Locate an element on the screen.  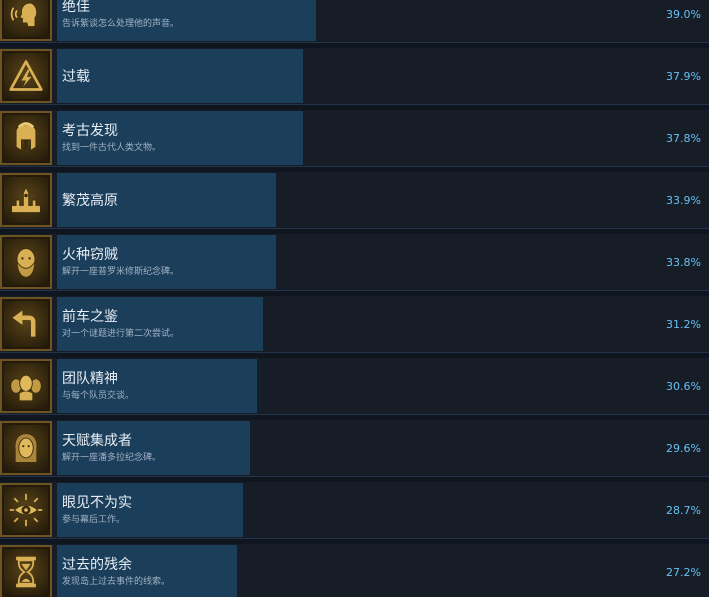
achievement-percent: 27.2% is located at coordinates (683, 572).